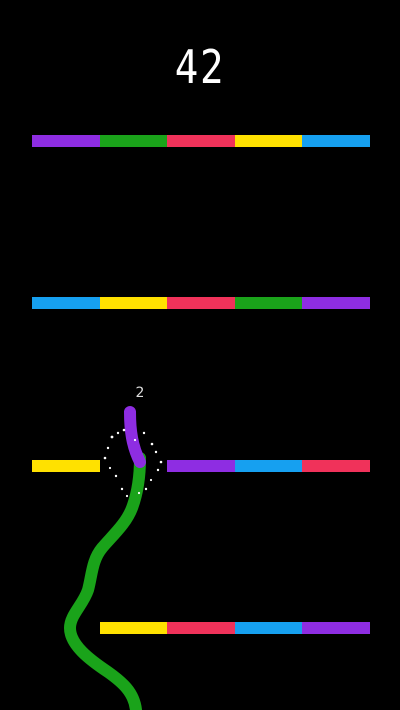 The height and width of the screenshot is (710, 400). I want to click on snake-head, so click(135, 437).